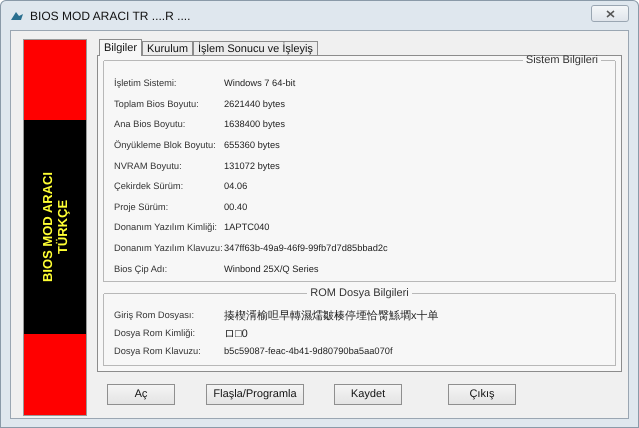 The image size is (639, 428). Describe the element at coordinates (157, 103) in the screenshot. I see `field-label: Toplam Bios Boyutu:` at that location.